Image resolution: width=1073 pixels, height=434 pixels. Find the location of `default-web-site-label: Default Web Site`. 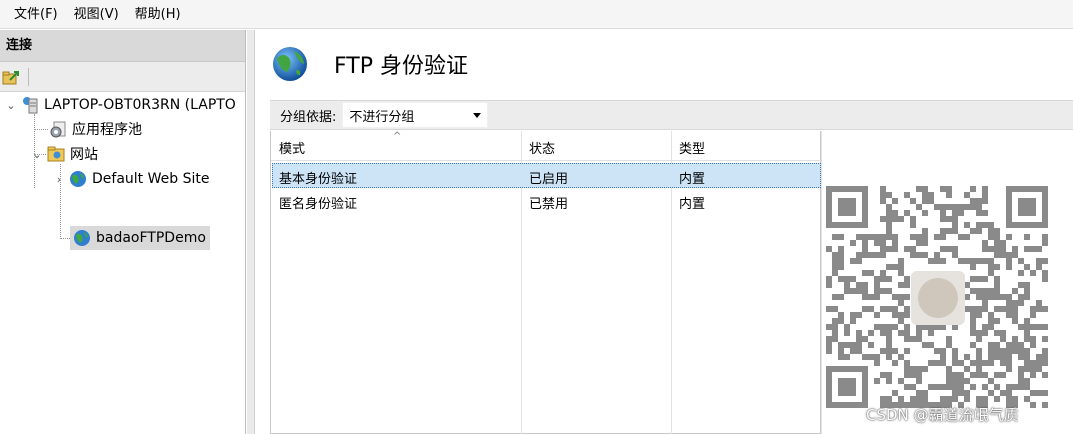

default-web-site-label: Default Web Site is located at coordinates (151, 179).